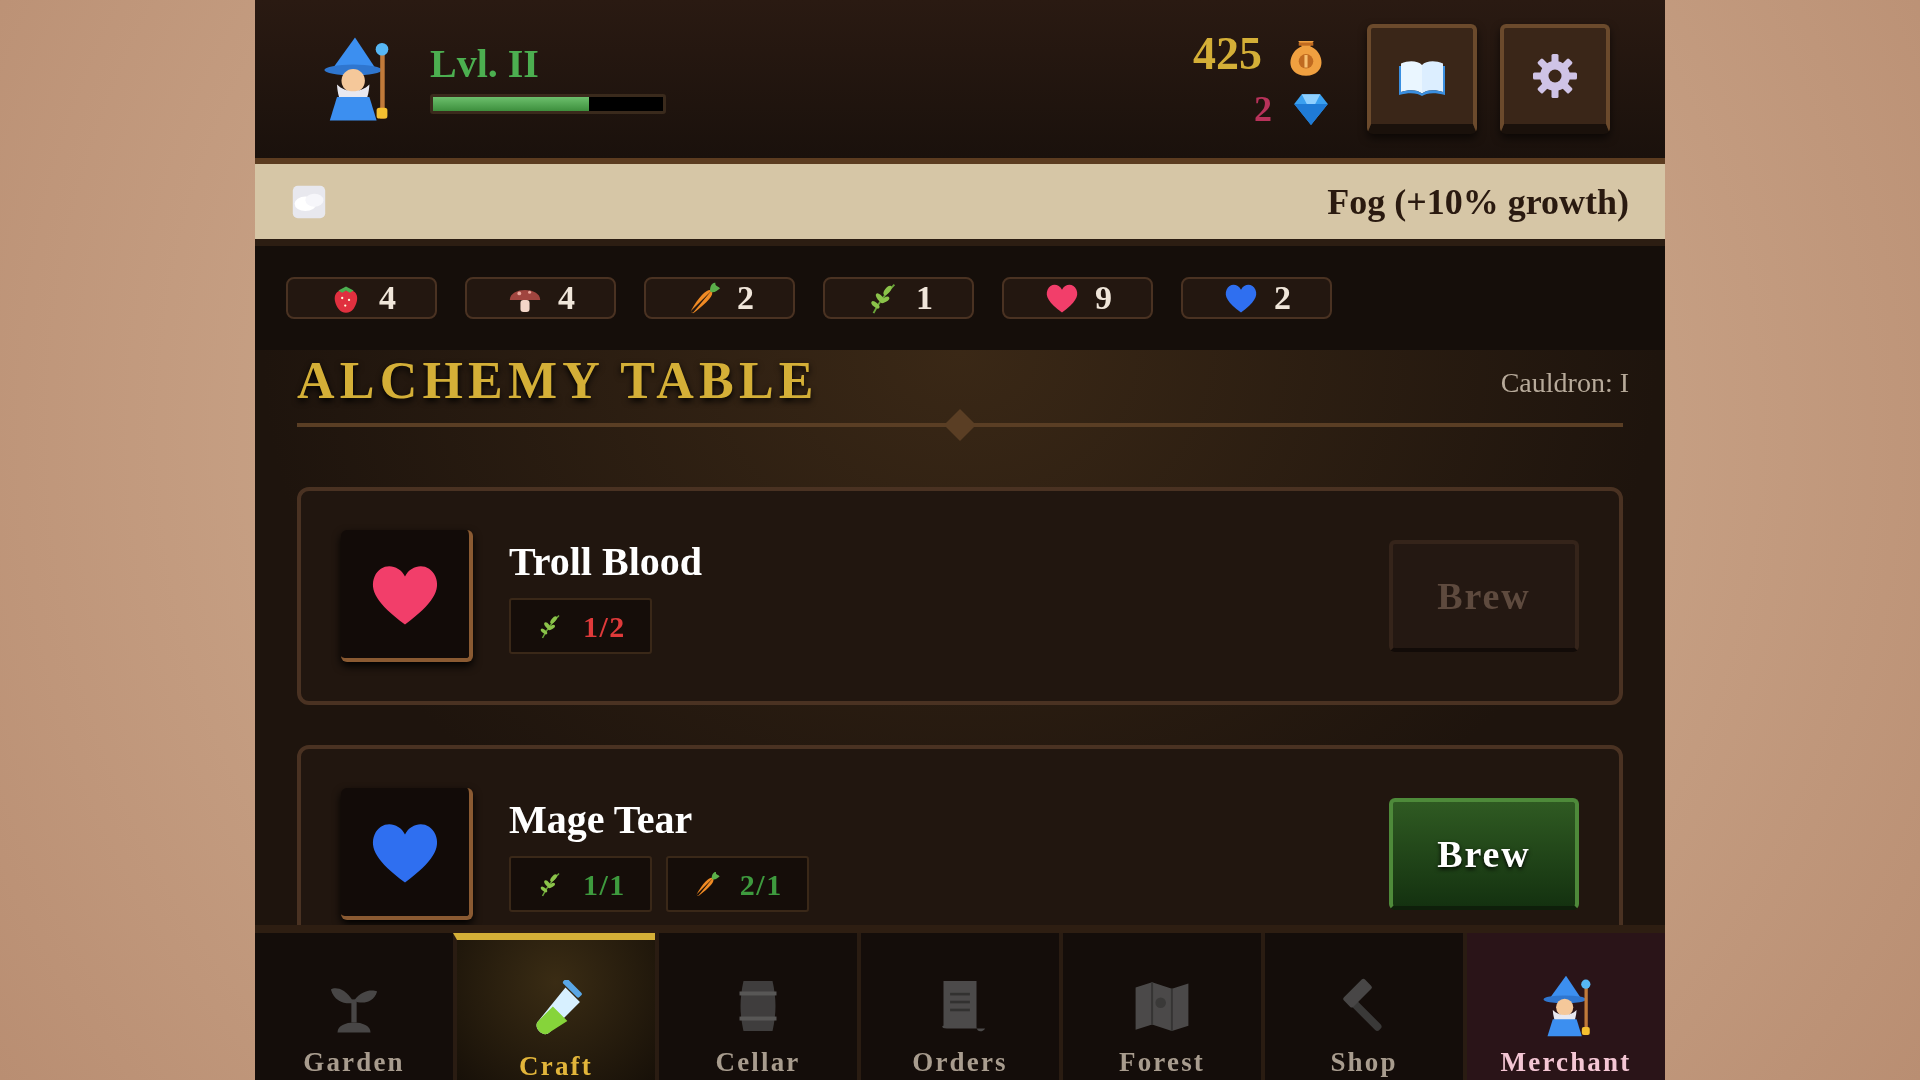 This screenshot has width=1920, height=1080. Describe the element at coordinates (1564, 1006) in the screenshot. I see `nav-tab: Merchant` at that location.